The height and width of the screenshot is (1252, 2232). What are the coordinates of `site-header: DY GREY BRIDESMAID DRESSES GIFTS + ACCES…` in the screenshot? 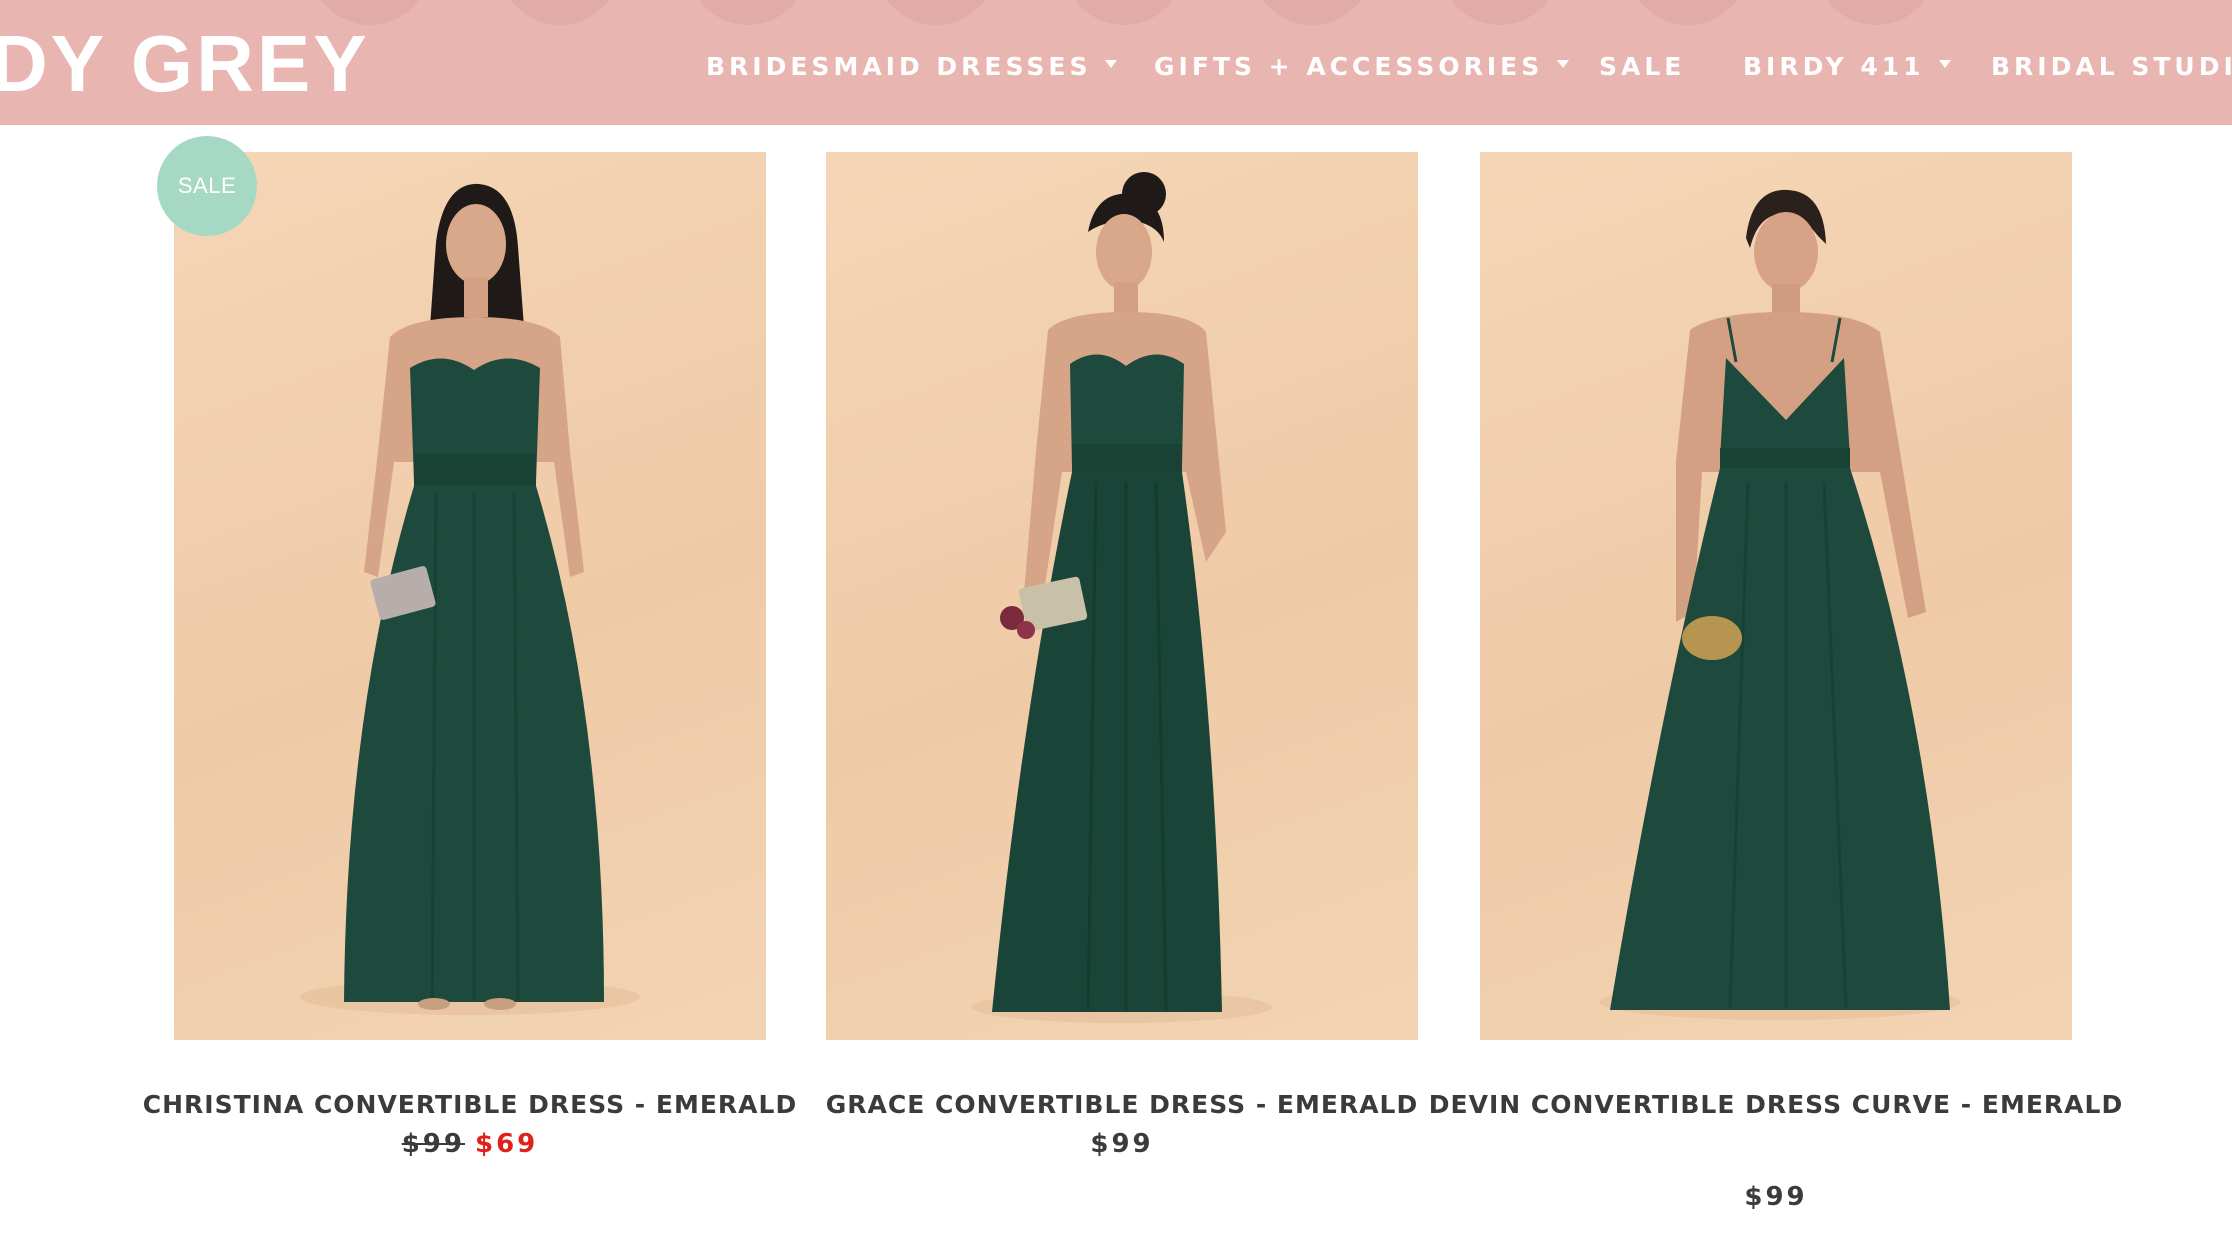 It's located at (1116, 62).